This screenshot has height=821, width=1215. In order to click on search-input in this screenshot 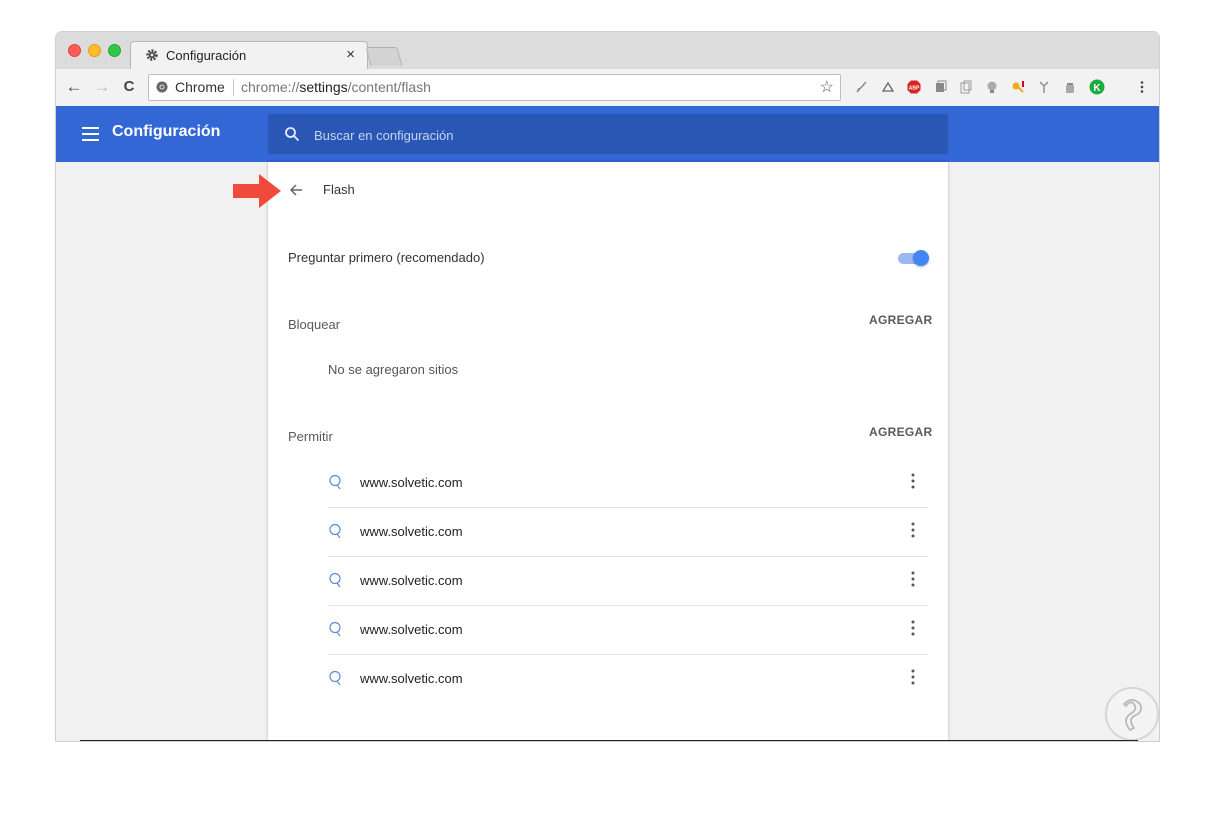, I will do `click(614, 135)`.